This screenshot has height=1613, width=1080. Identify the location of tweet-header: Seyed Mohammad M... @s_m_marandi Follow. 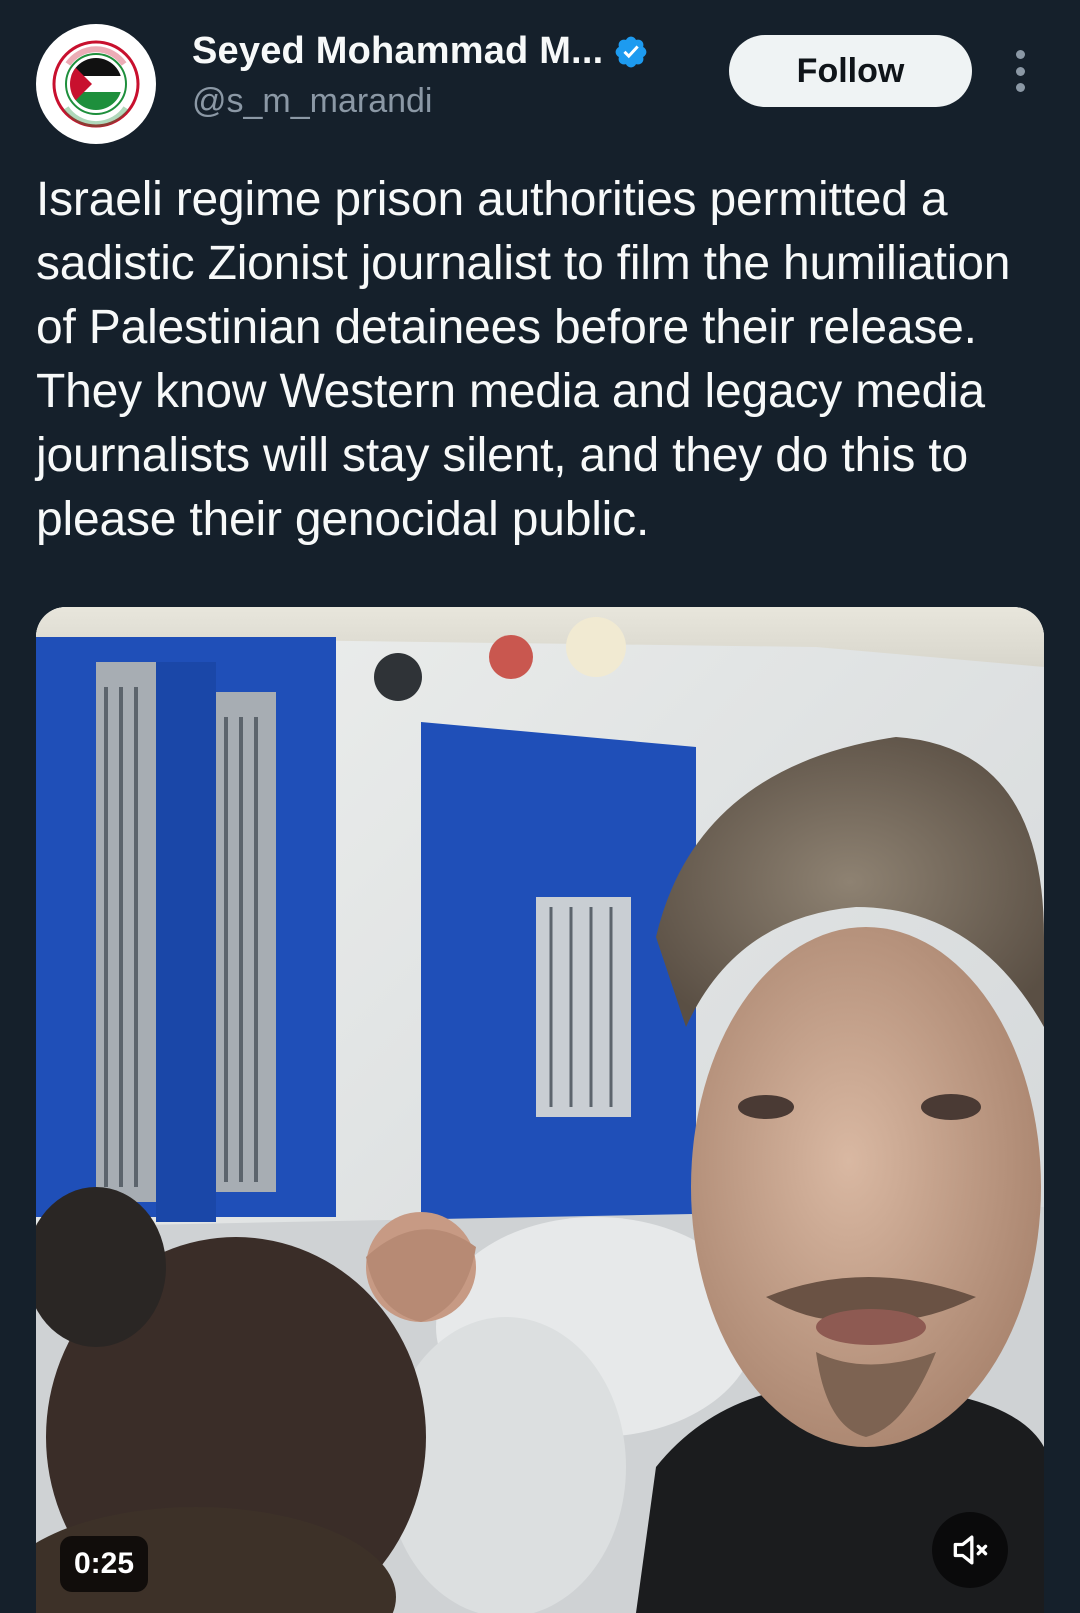
(540, 80).